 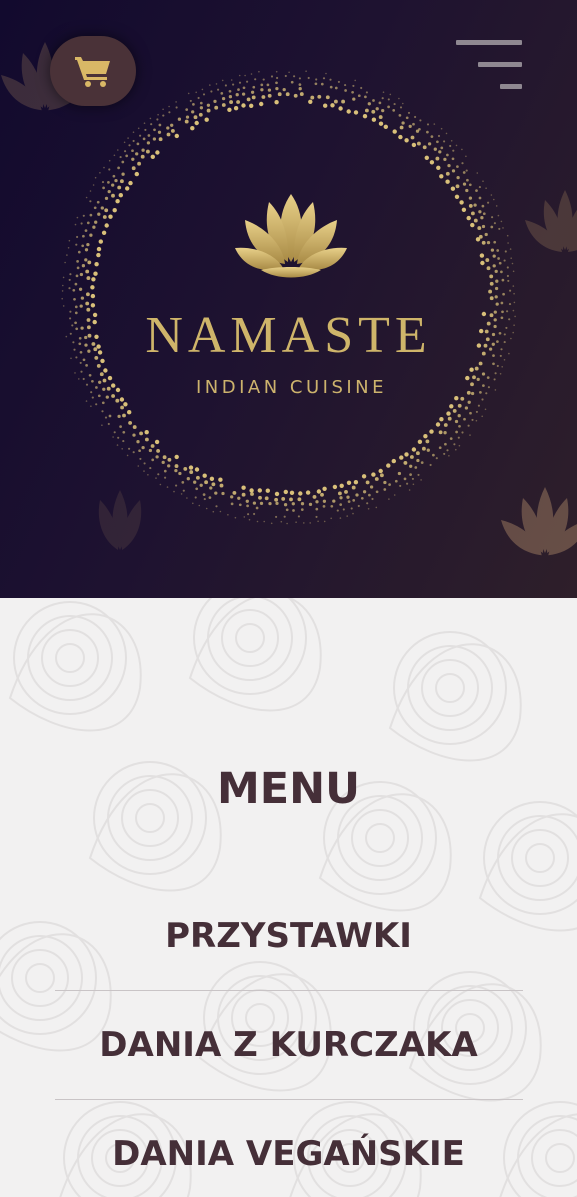 What do you see at coordinates (288, 789) in the screenshot?
I see `menu-heading: MENU` at bounding box center [288, 789].